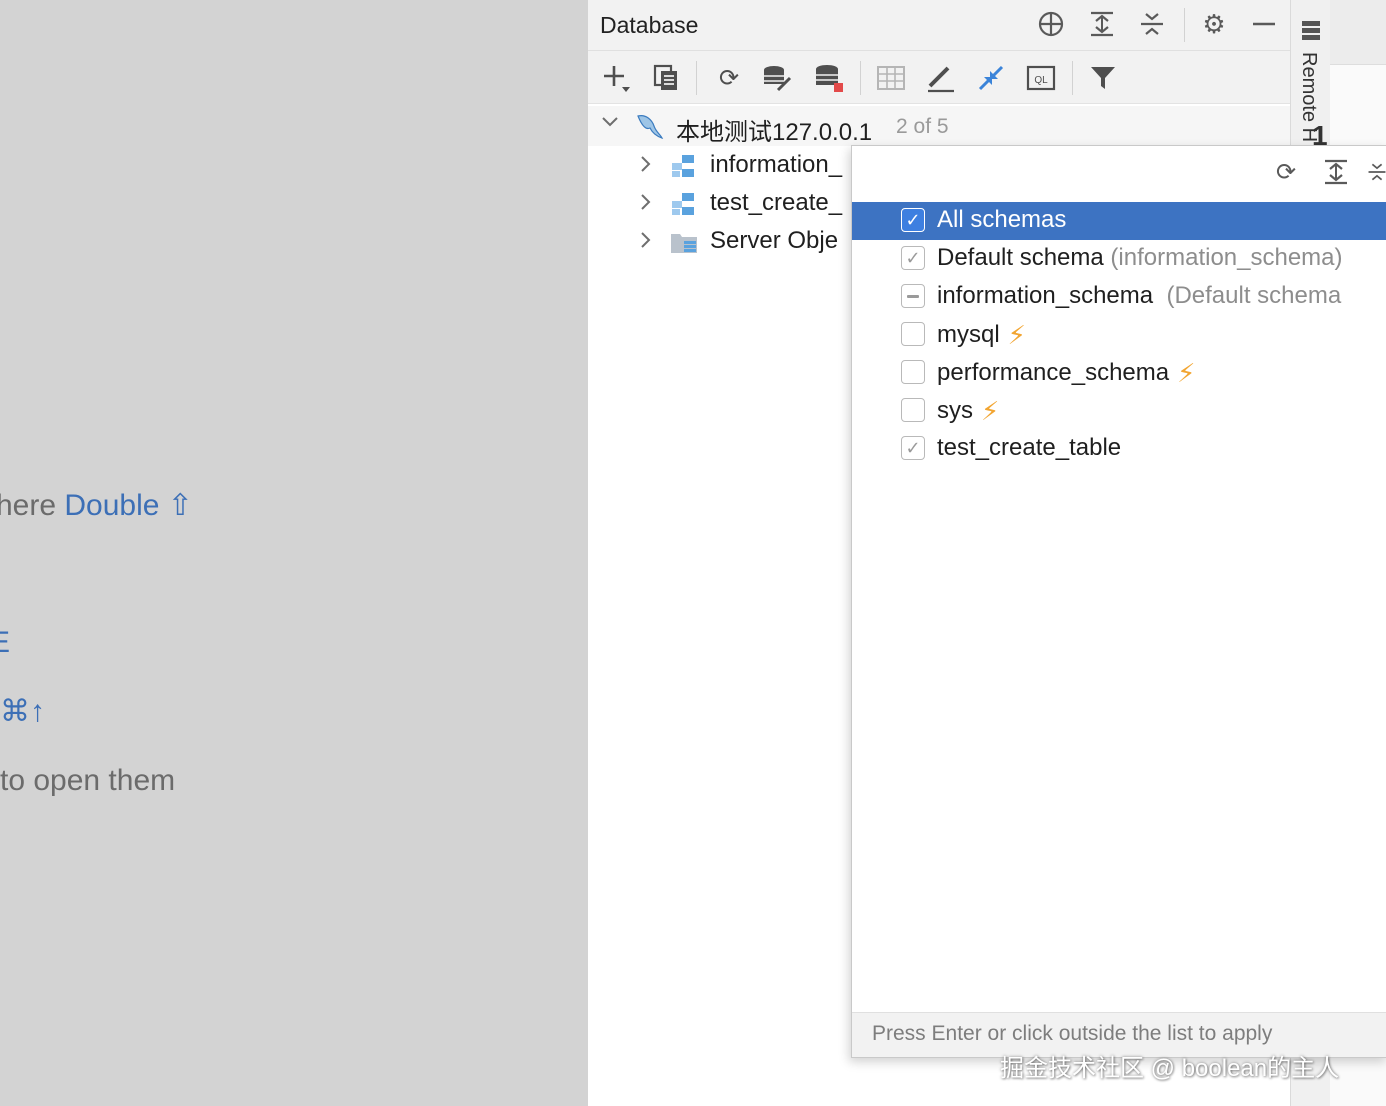 This screenshot has width=1386, height=1106. I want to click on locate-icon, so click(1051, 24).